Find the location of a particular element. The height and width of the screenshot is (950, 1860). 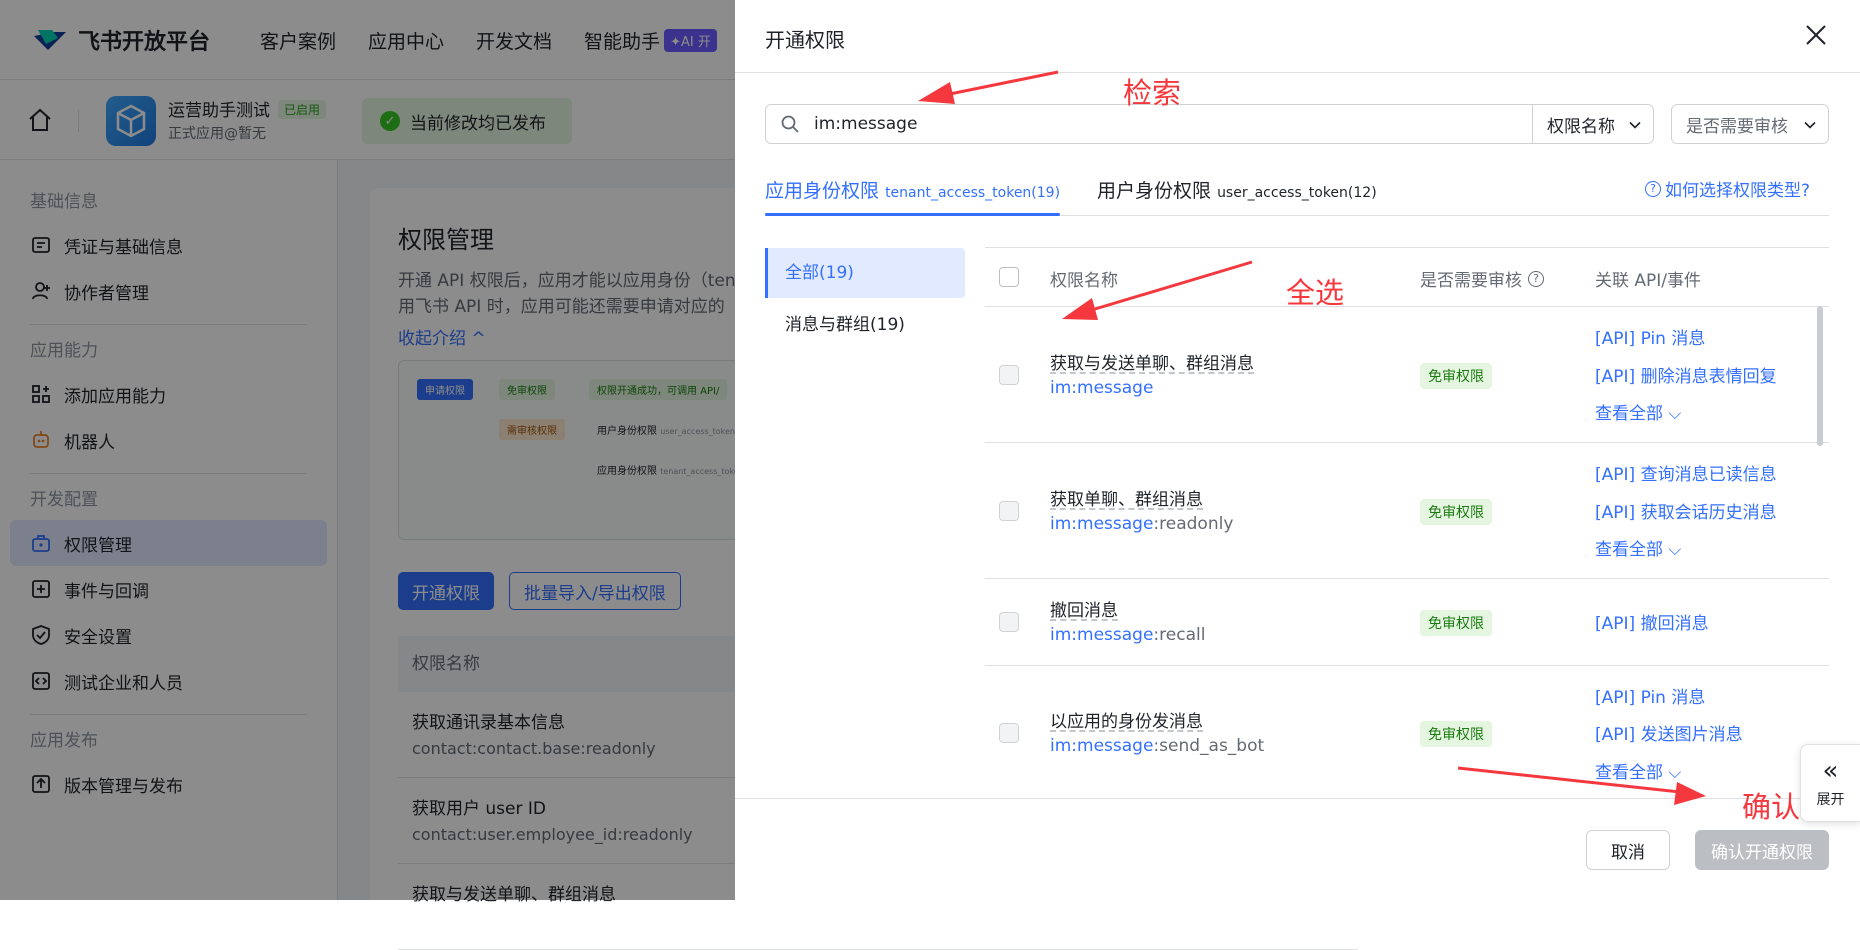

filter-review-select: 是否需要审核 is located at coordinates (1750, 124).